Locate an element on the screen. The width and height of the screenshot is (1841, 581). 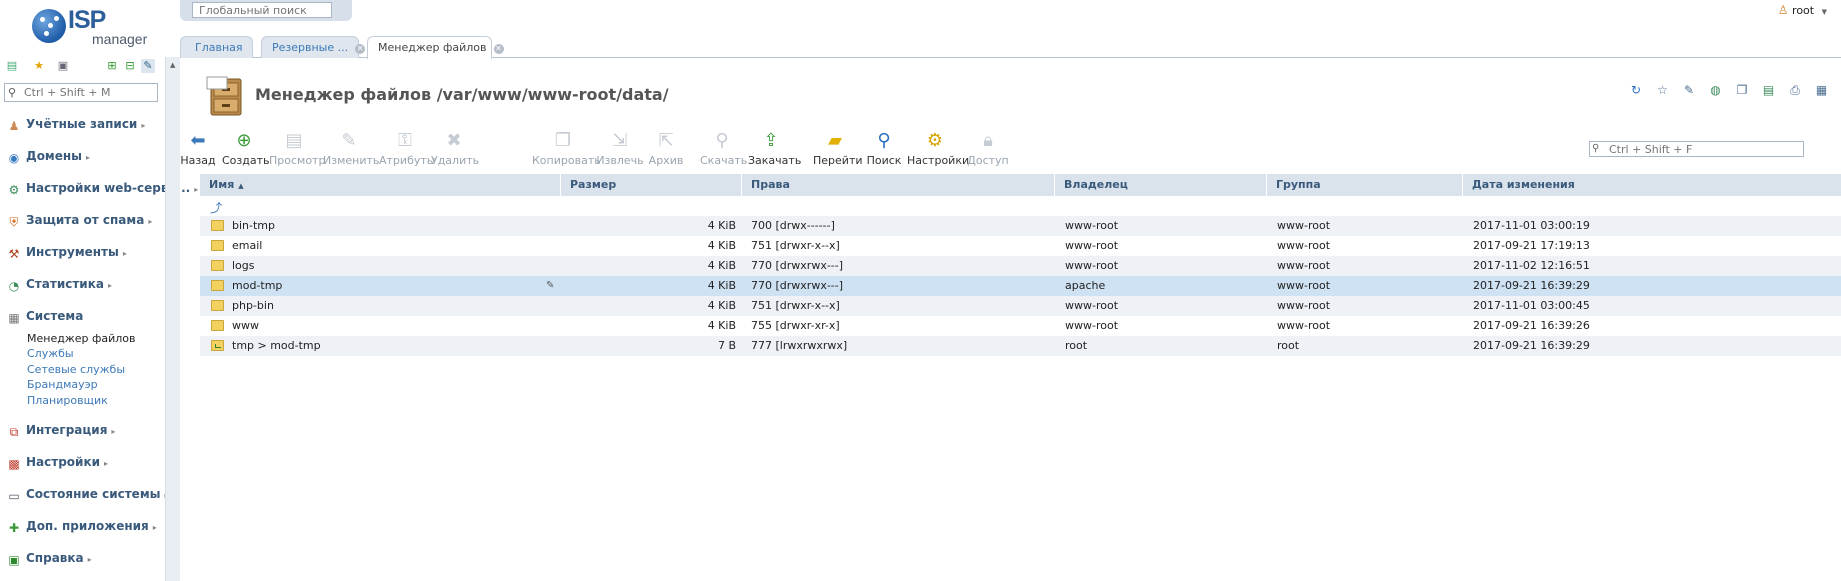
sidebar-search: ⚲ is located at coordinates (81, 92).